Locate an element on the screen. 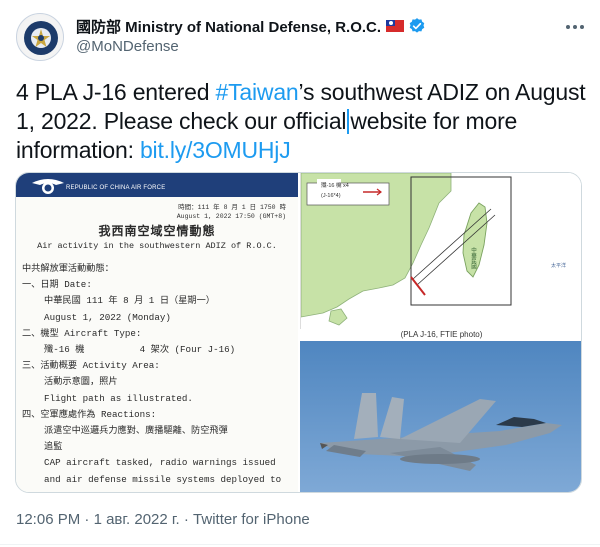 The height and width of the screenshot is (547, 600). doc-title: 我西南空域空情動態 is located at coordinates (157, 231).